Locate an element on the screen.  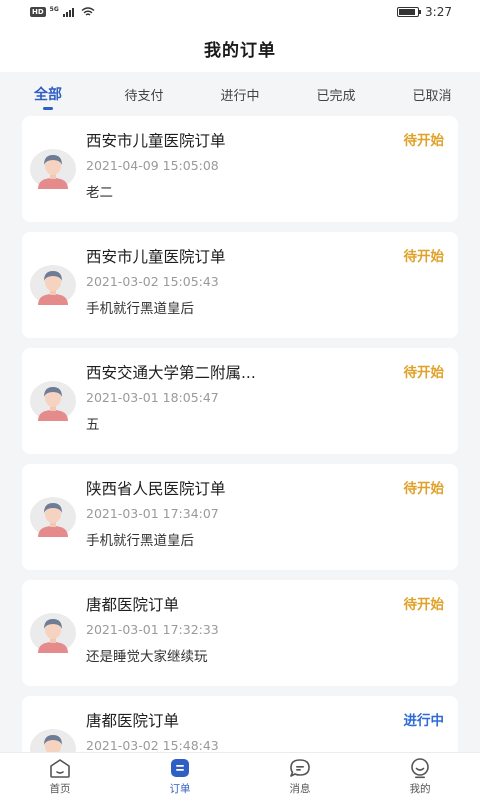
order-icon is located at coordinates (180, 768).